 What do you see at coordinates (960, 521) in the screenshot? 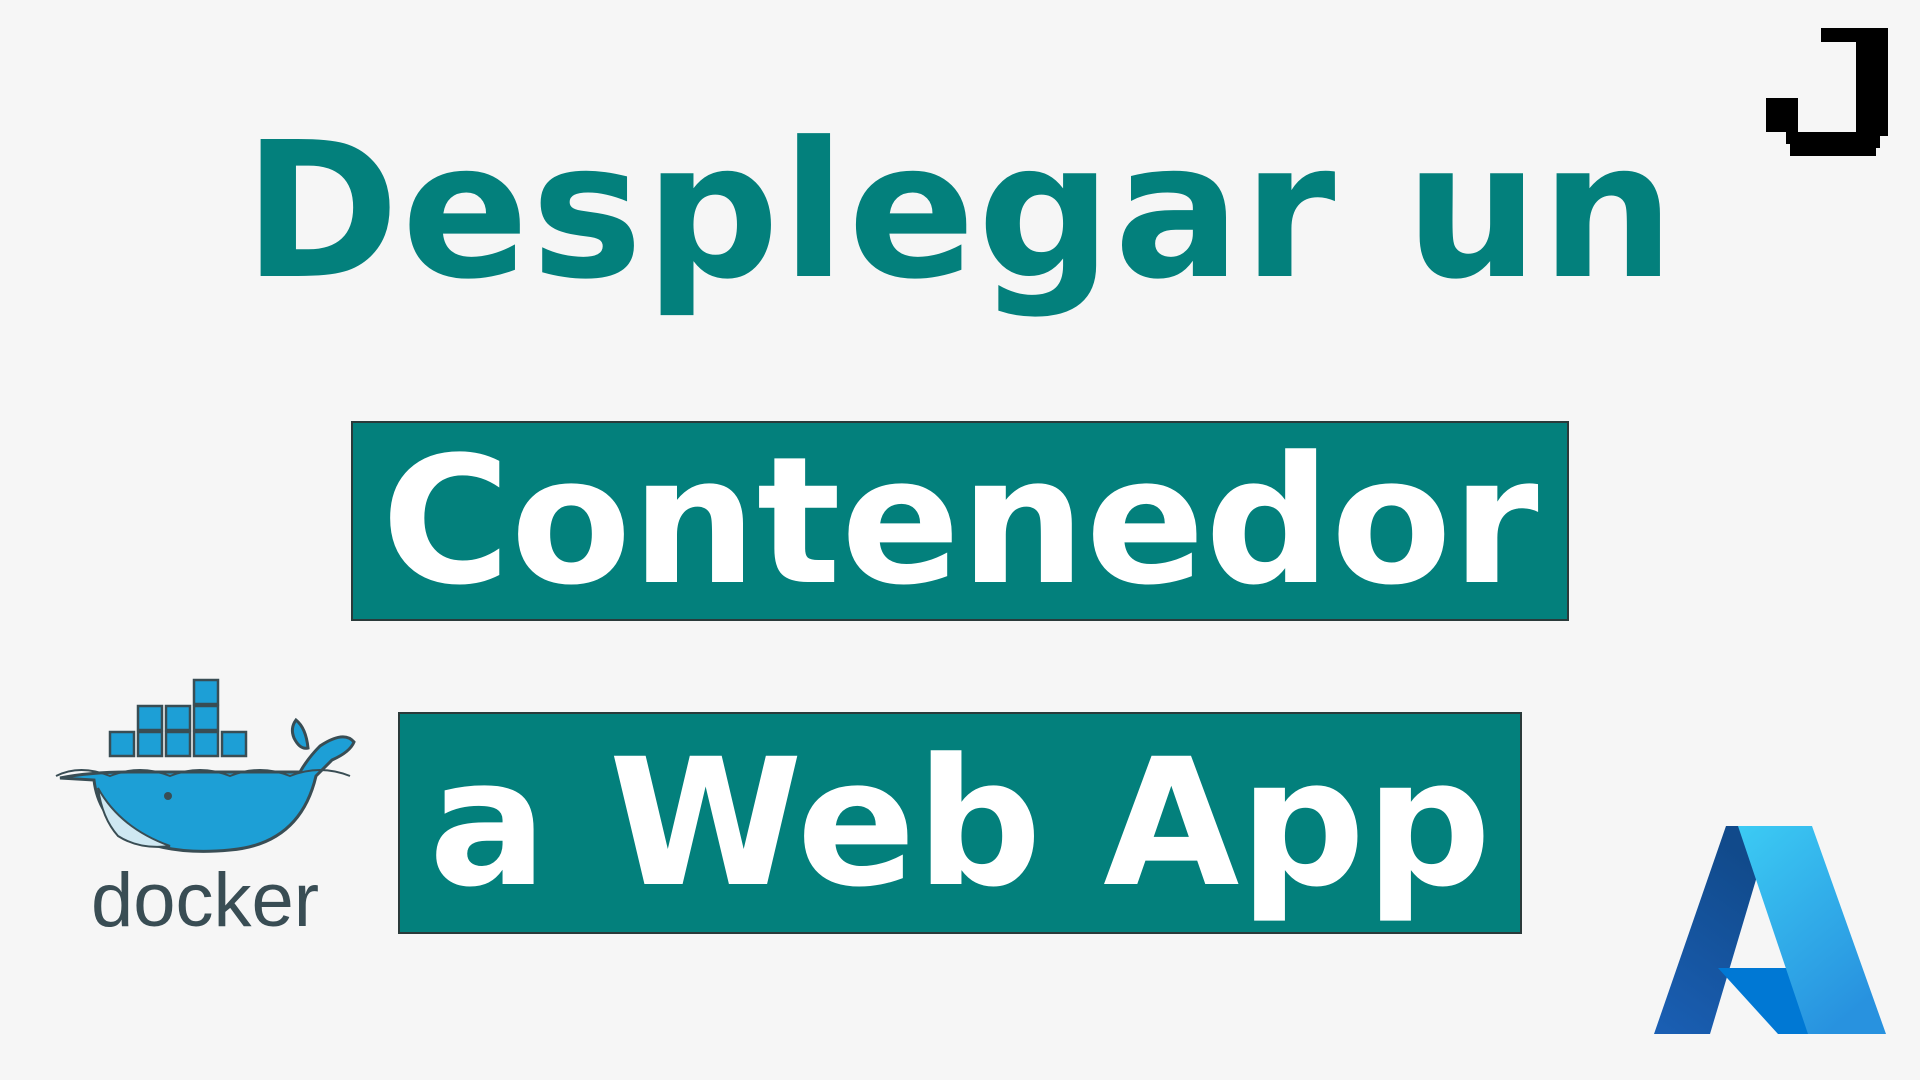
I see `banner-contenedor: Contenedor` at bounding box center [960, 521].